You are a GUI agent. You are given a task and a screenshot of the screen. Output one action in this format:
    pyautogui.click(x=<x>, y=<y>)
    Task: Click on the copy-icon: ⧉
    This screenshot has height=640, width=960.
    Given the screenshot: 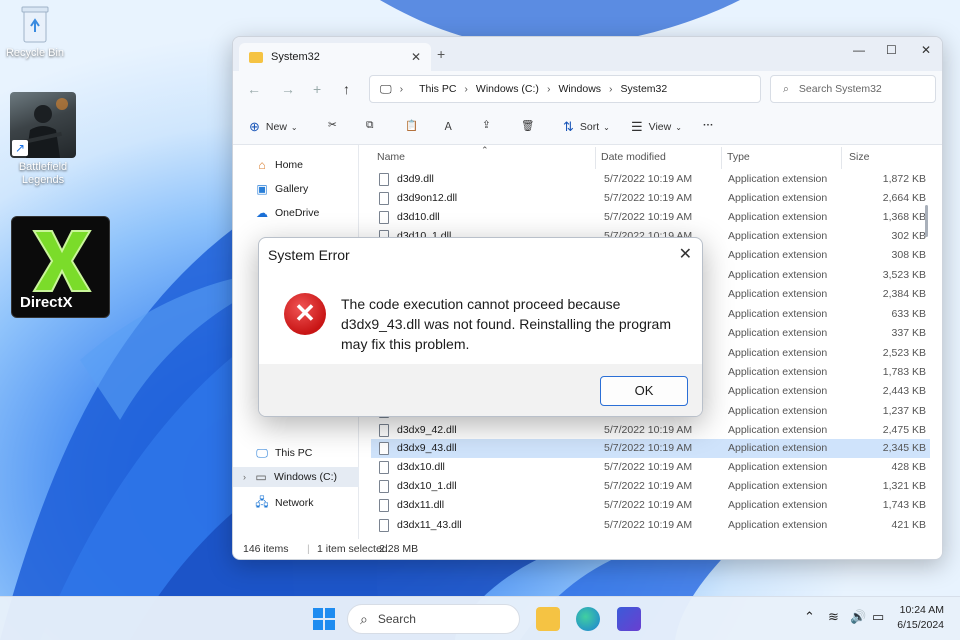 What is the action you would take?
    pyautogui.click(x=370, y=125)
    